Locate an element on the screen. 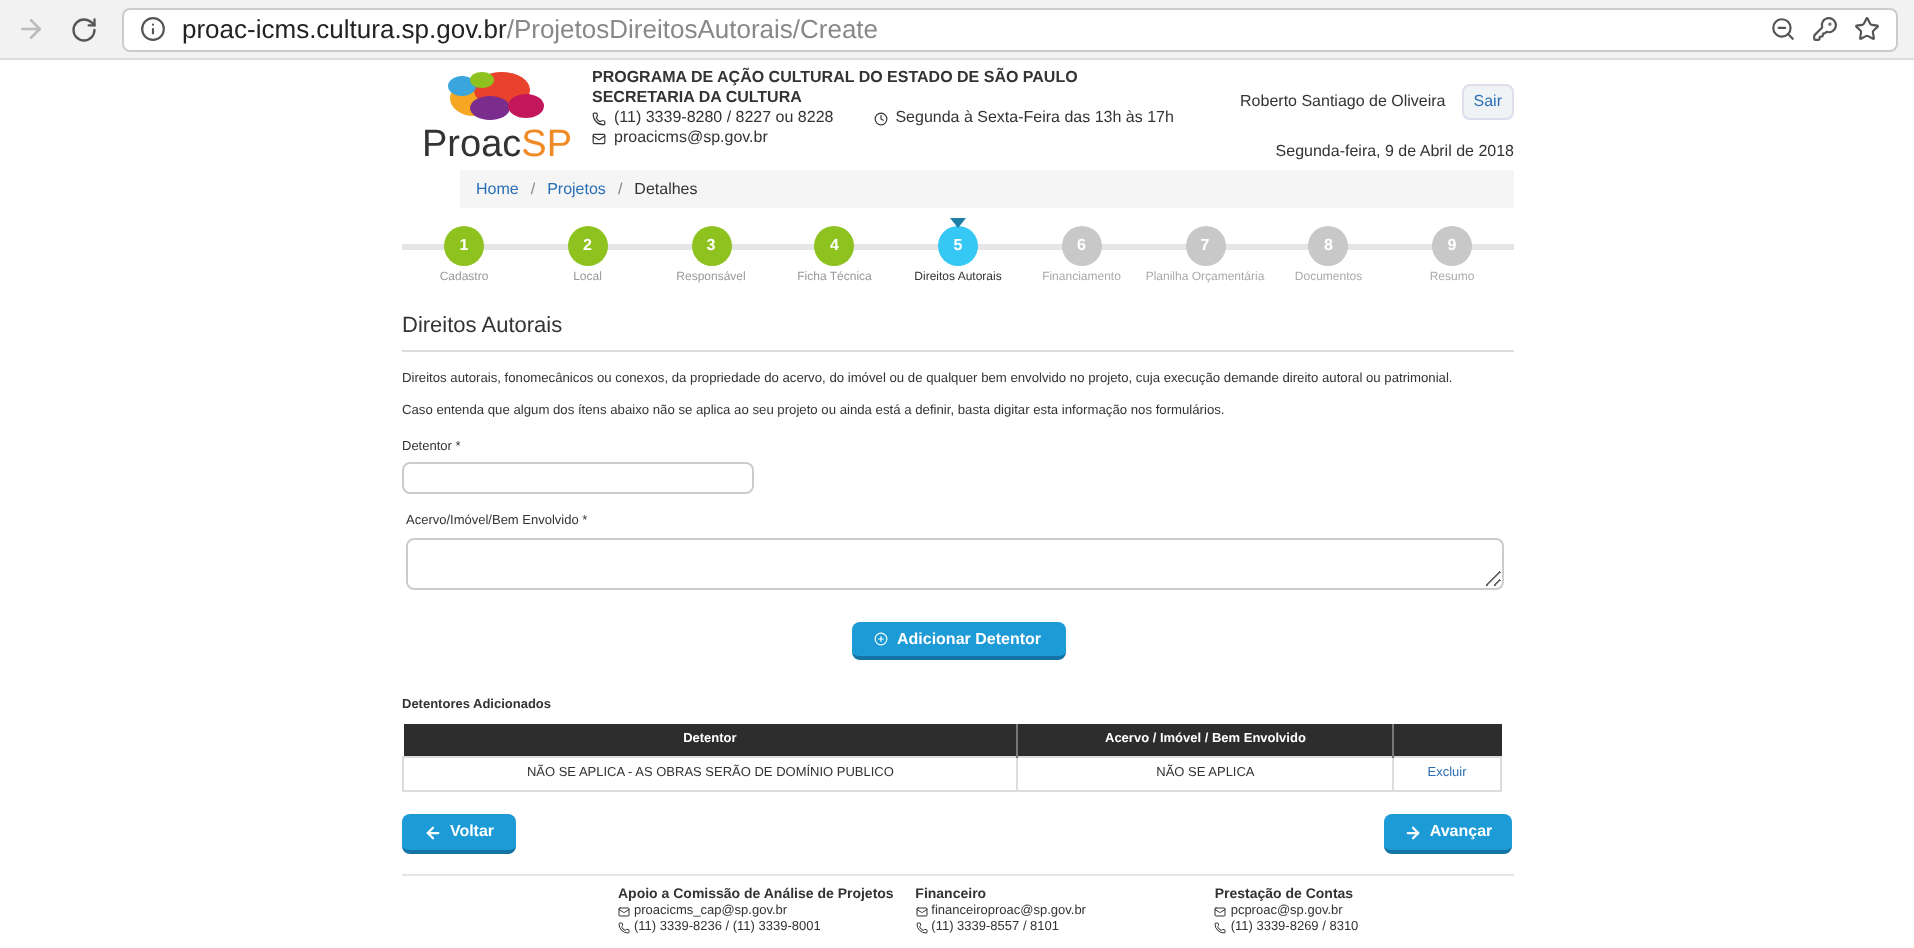 The image size is (1914, 948). arrow-left-icon is located at coordinates (432, 832).